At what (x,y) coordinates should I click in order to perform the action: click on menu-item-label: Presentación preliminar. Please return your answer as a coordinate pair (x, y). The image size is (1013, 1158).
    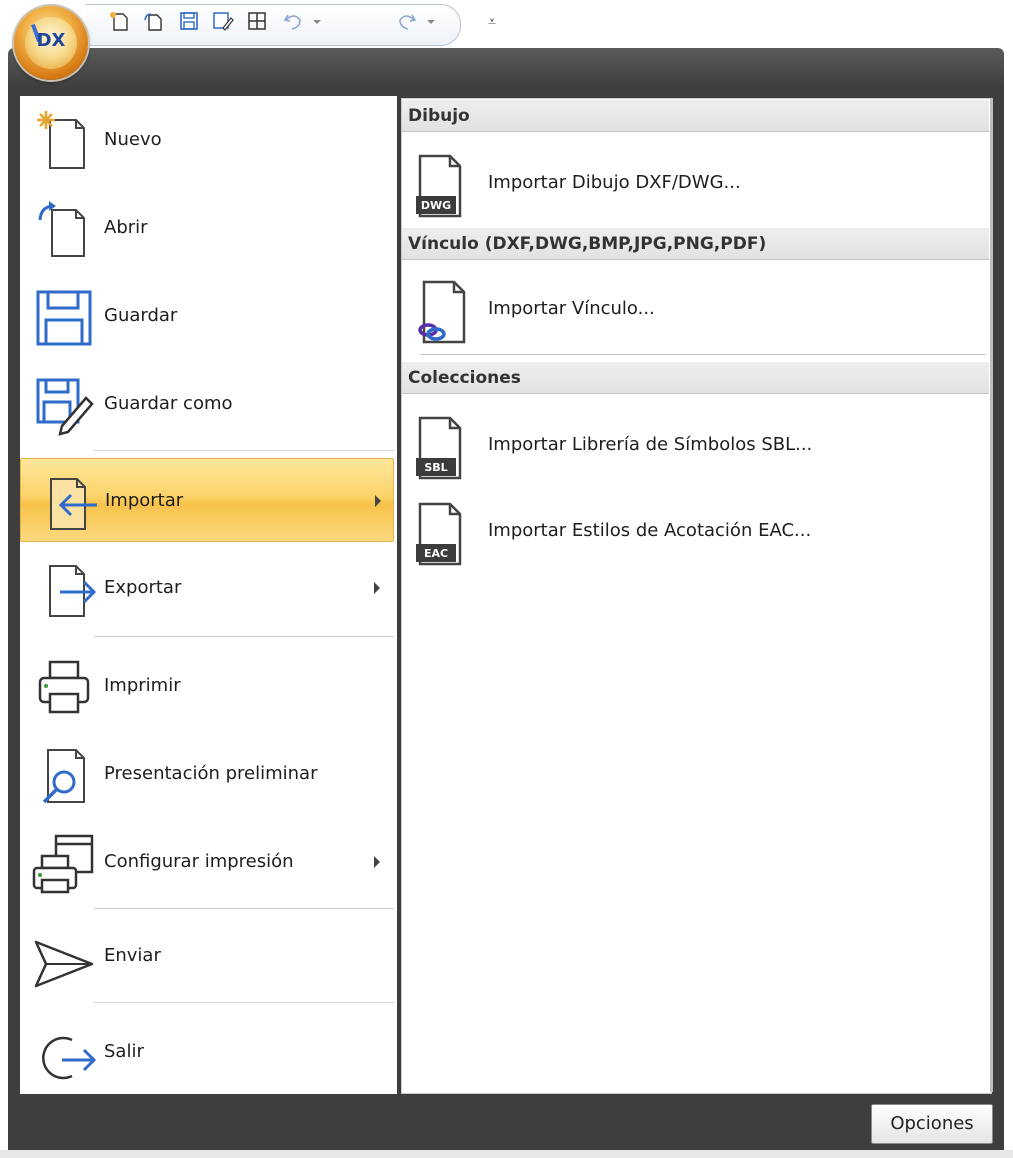
    Looking at the image, I should click on (211, 773).